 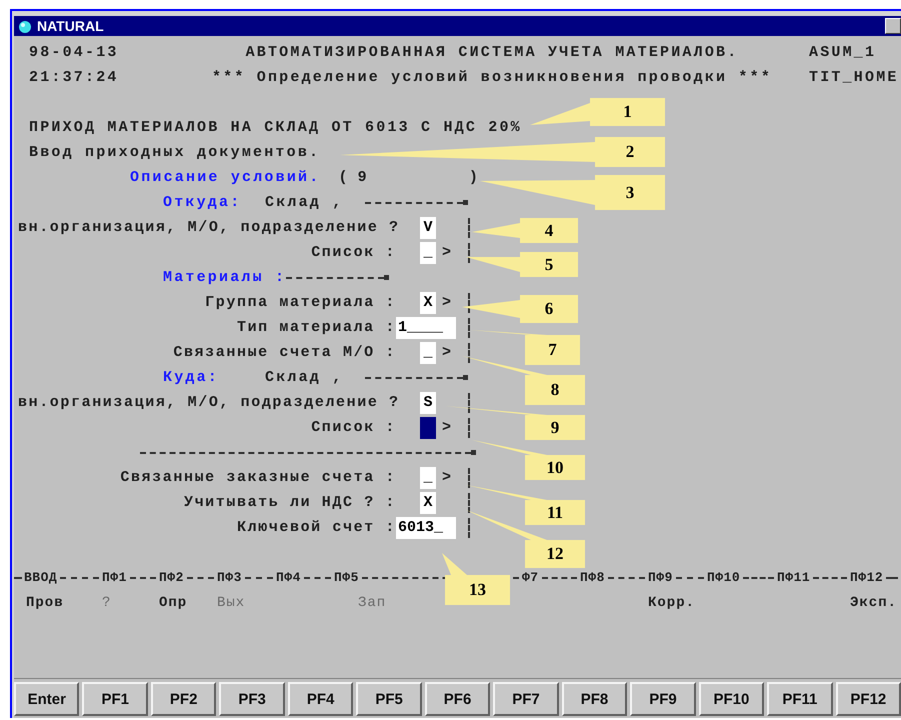 I want to click on function-key-label: ПФ2, so click(x=171, y=577).